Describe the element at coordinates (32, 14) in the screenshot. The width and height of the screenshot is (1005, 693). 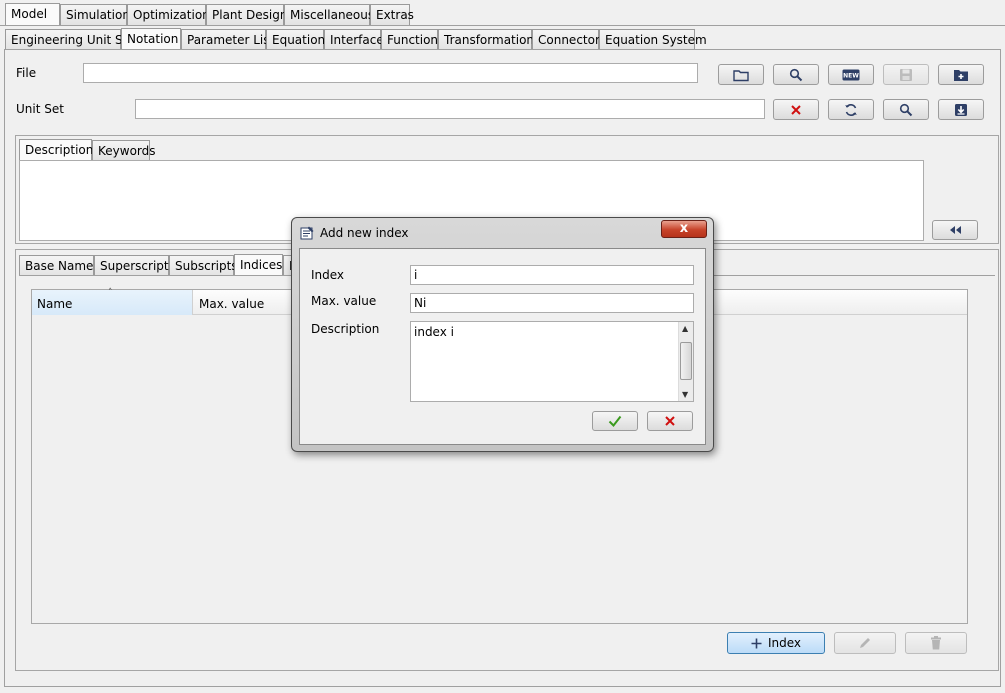
I see `main-tab-model: Model` at that location.